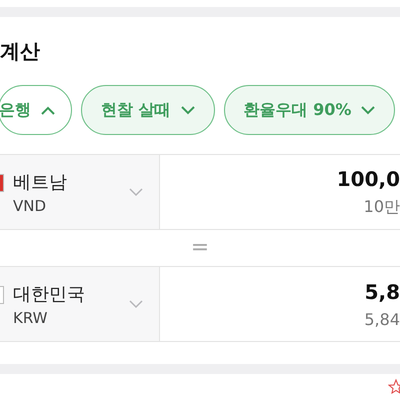 Image resolution: width=400 pixels, height=400 pixels. I want to click on amount-value: 5,8, so click(382, 292).